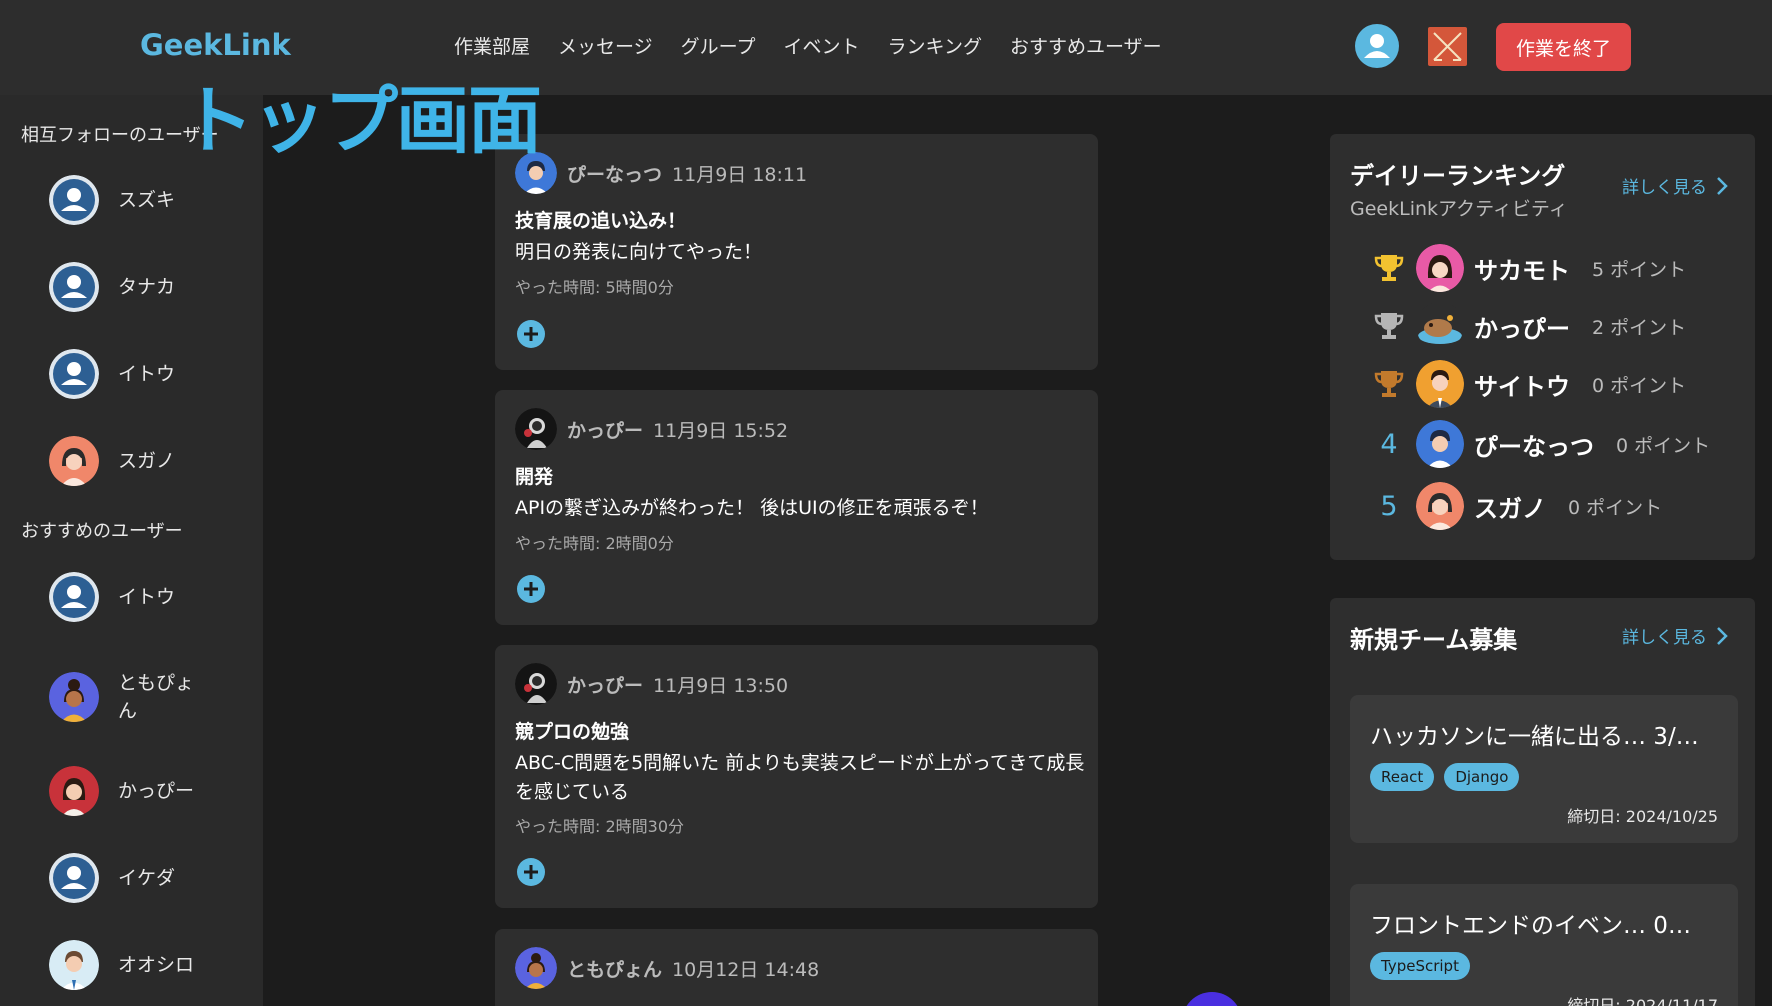  I want to click on mutual-user-item: スガノ, so click(128, 461).